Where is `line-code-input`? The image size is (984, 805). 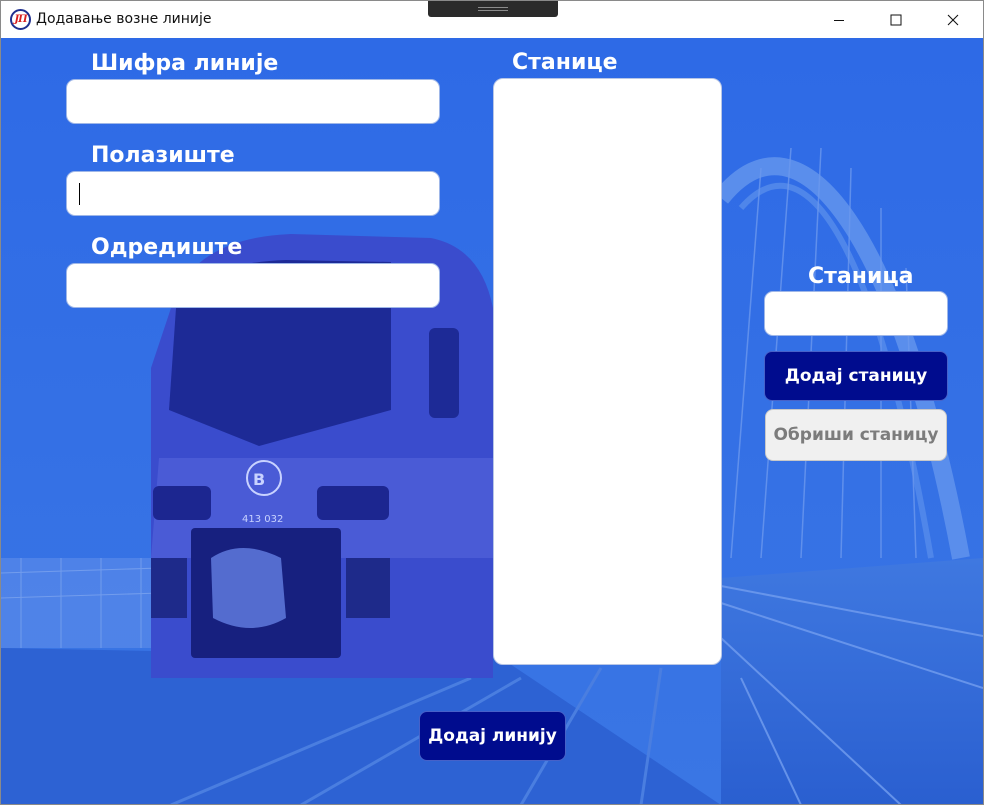 line-code-input is located at coordinates (253, 101).